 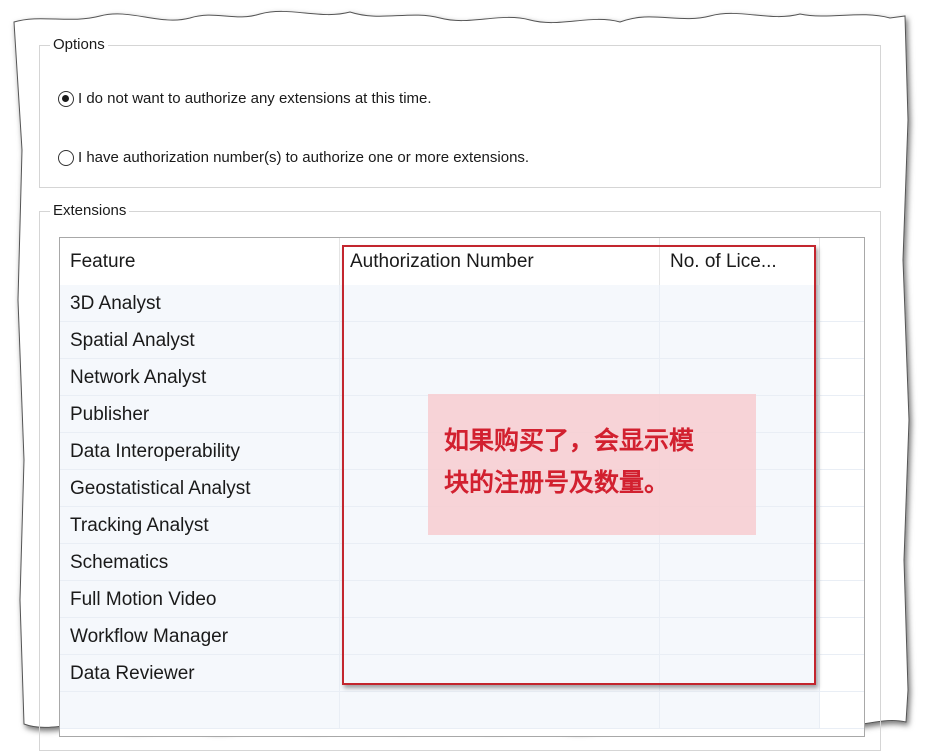 I want to click on feature-cell: Network Analyst, so click(x=200, y=377).